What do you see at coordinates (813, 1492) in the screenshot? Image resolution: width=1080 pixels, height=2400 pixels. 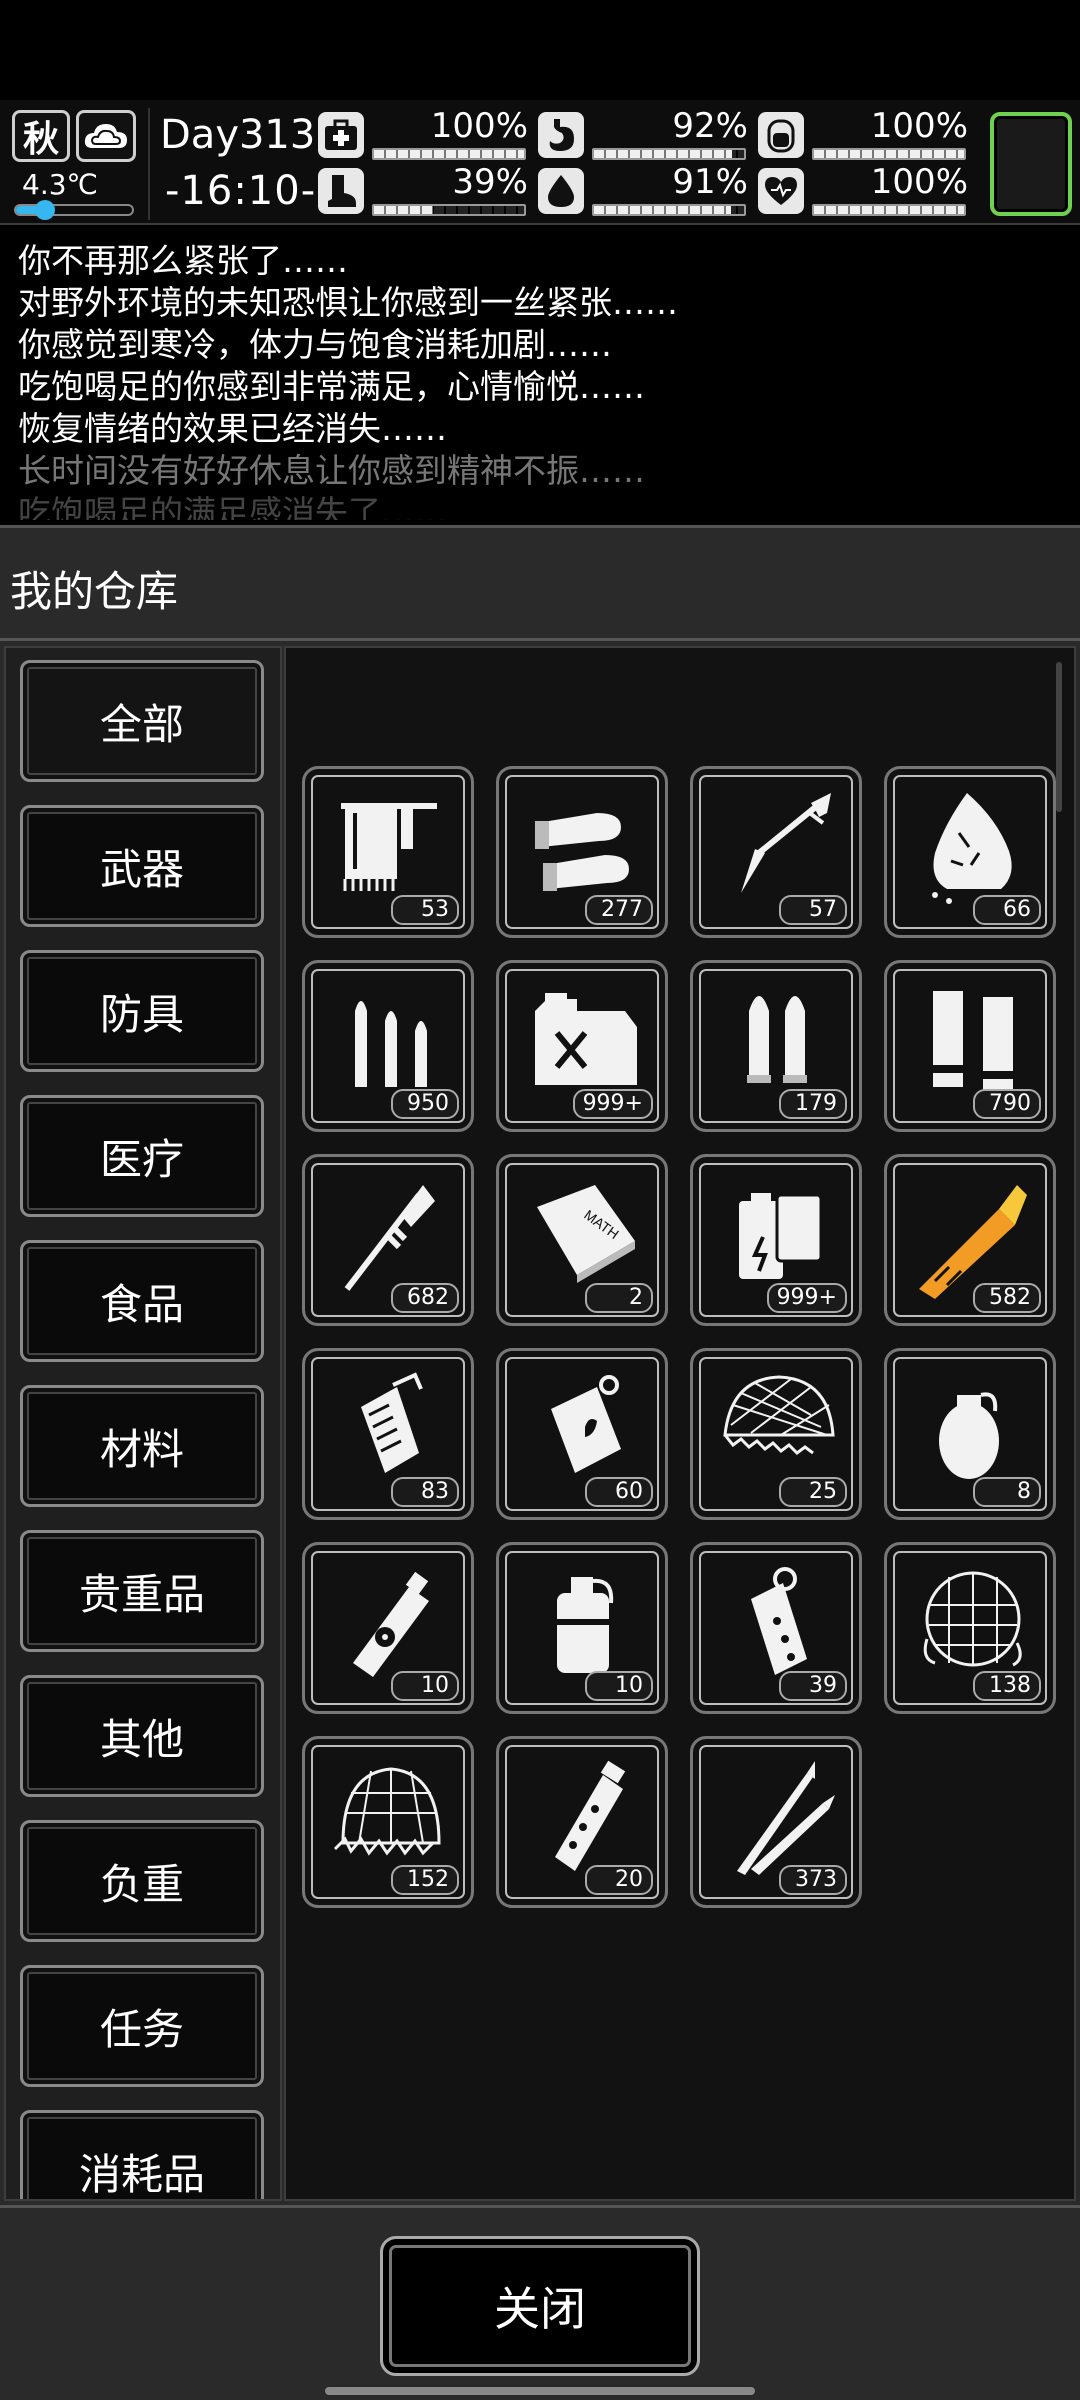 I see `item-count-badge: 25` at bounding box center [813, 1492].